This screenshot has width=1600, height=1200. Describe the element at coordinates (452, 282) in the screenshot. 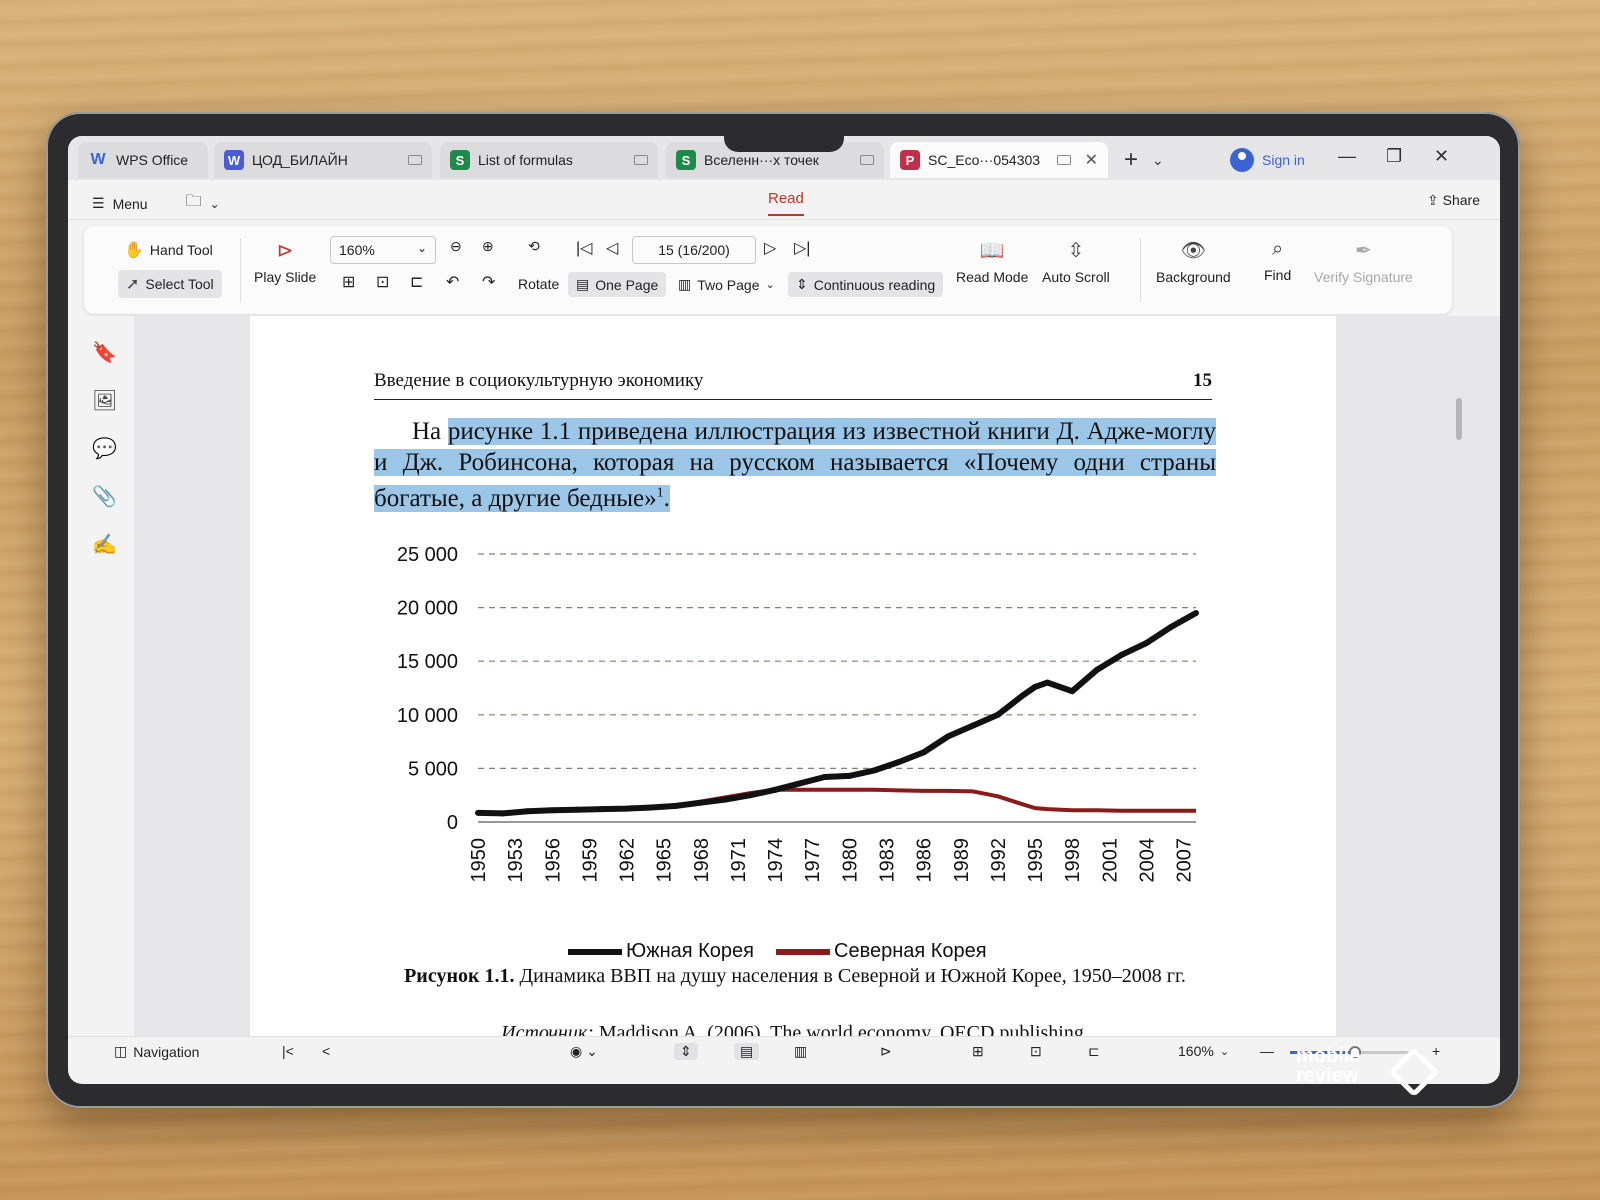

I see `rotate-left-icon: ↶` at that location.